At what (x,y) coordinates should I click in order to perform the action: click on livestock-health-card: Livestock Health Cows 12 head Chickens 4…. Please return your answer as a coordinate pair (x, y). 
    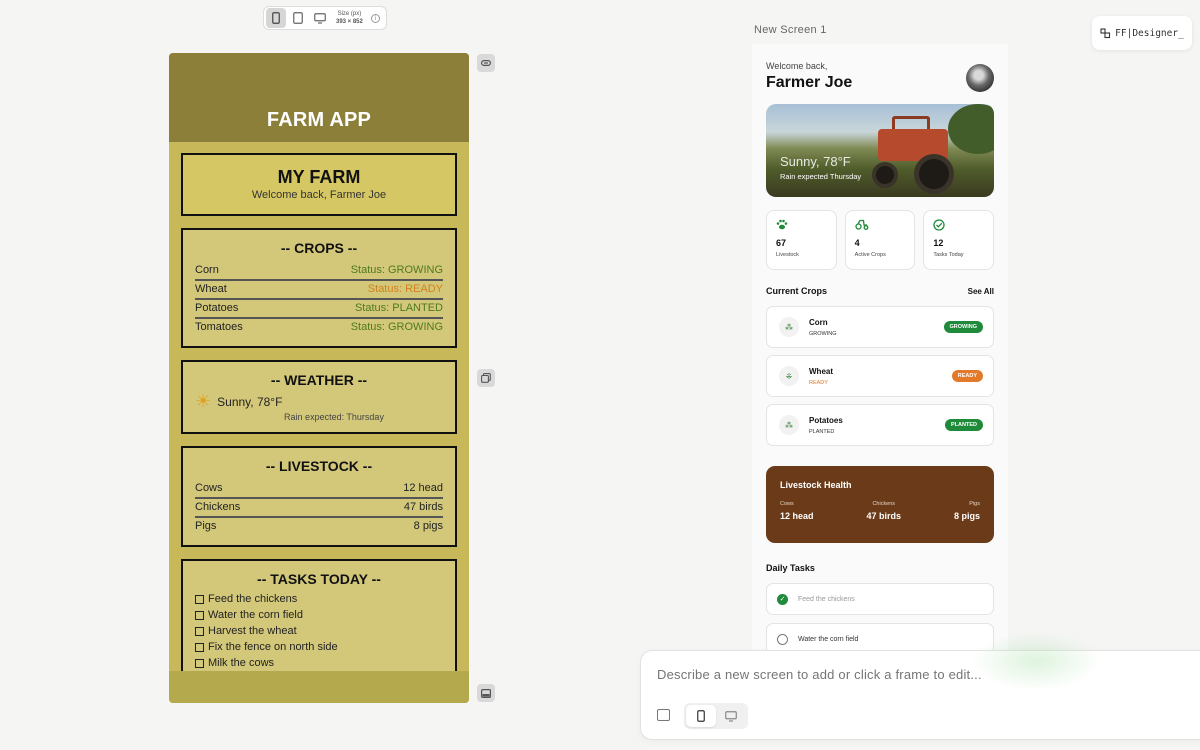
    Looking at the image, I should click on (880, 504).